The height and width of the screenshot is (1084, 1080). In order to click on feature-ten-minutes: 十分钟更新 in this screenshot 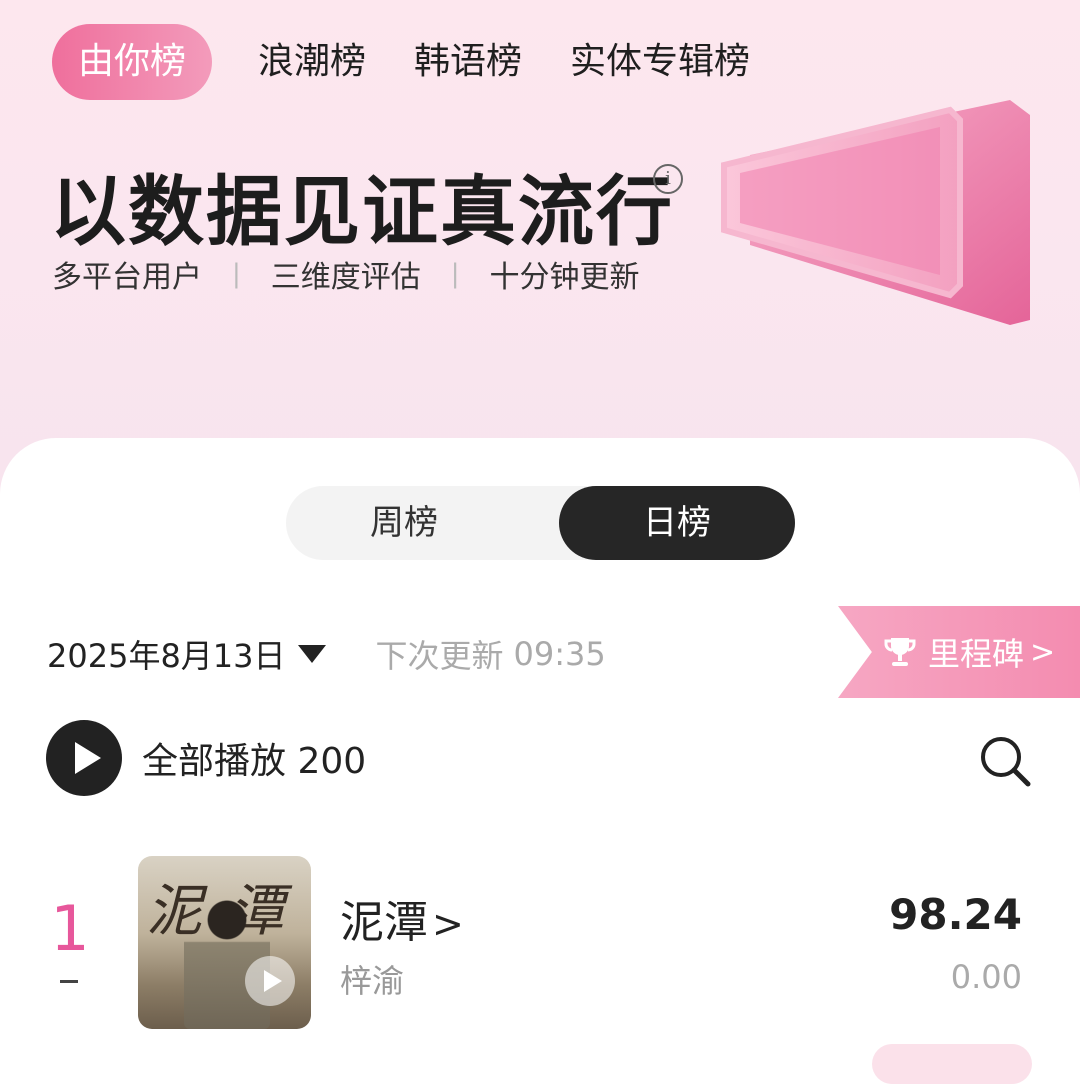, I will do `click(564, 277)`.